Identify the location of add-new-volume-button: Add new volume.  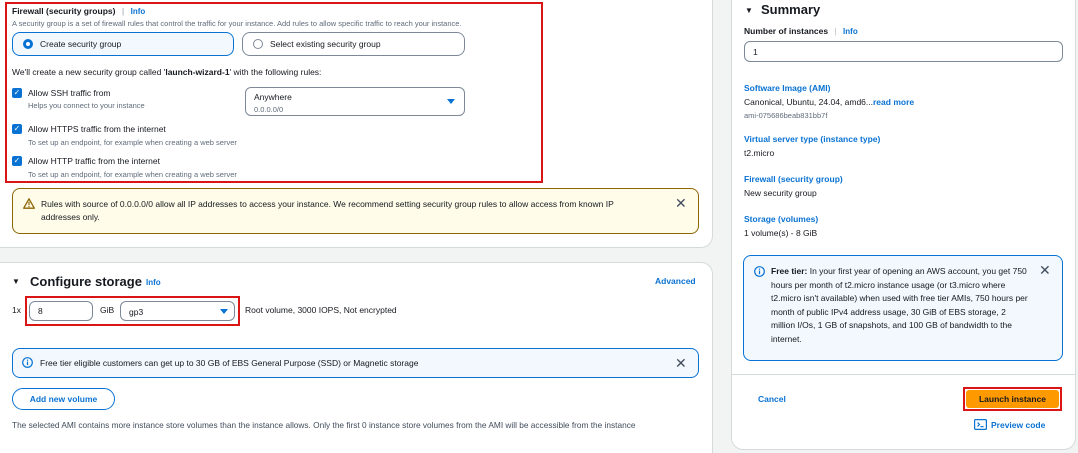
(63, 399).